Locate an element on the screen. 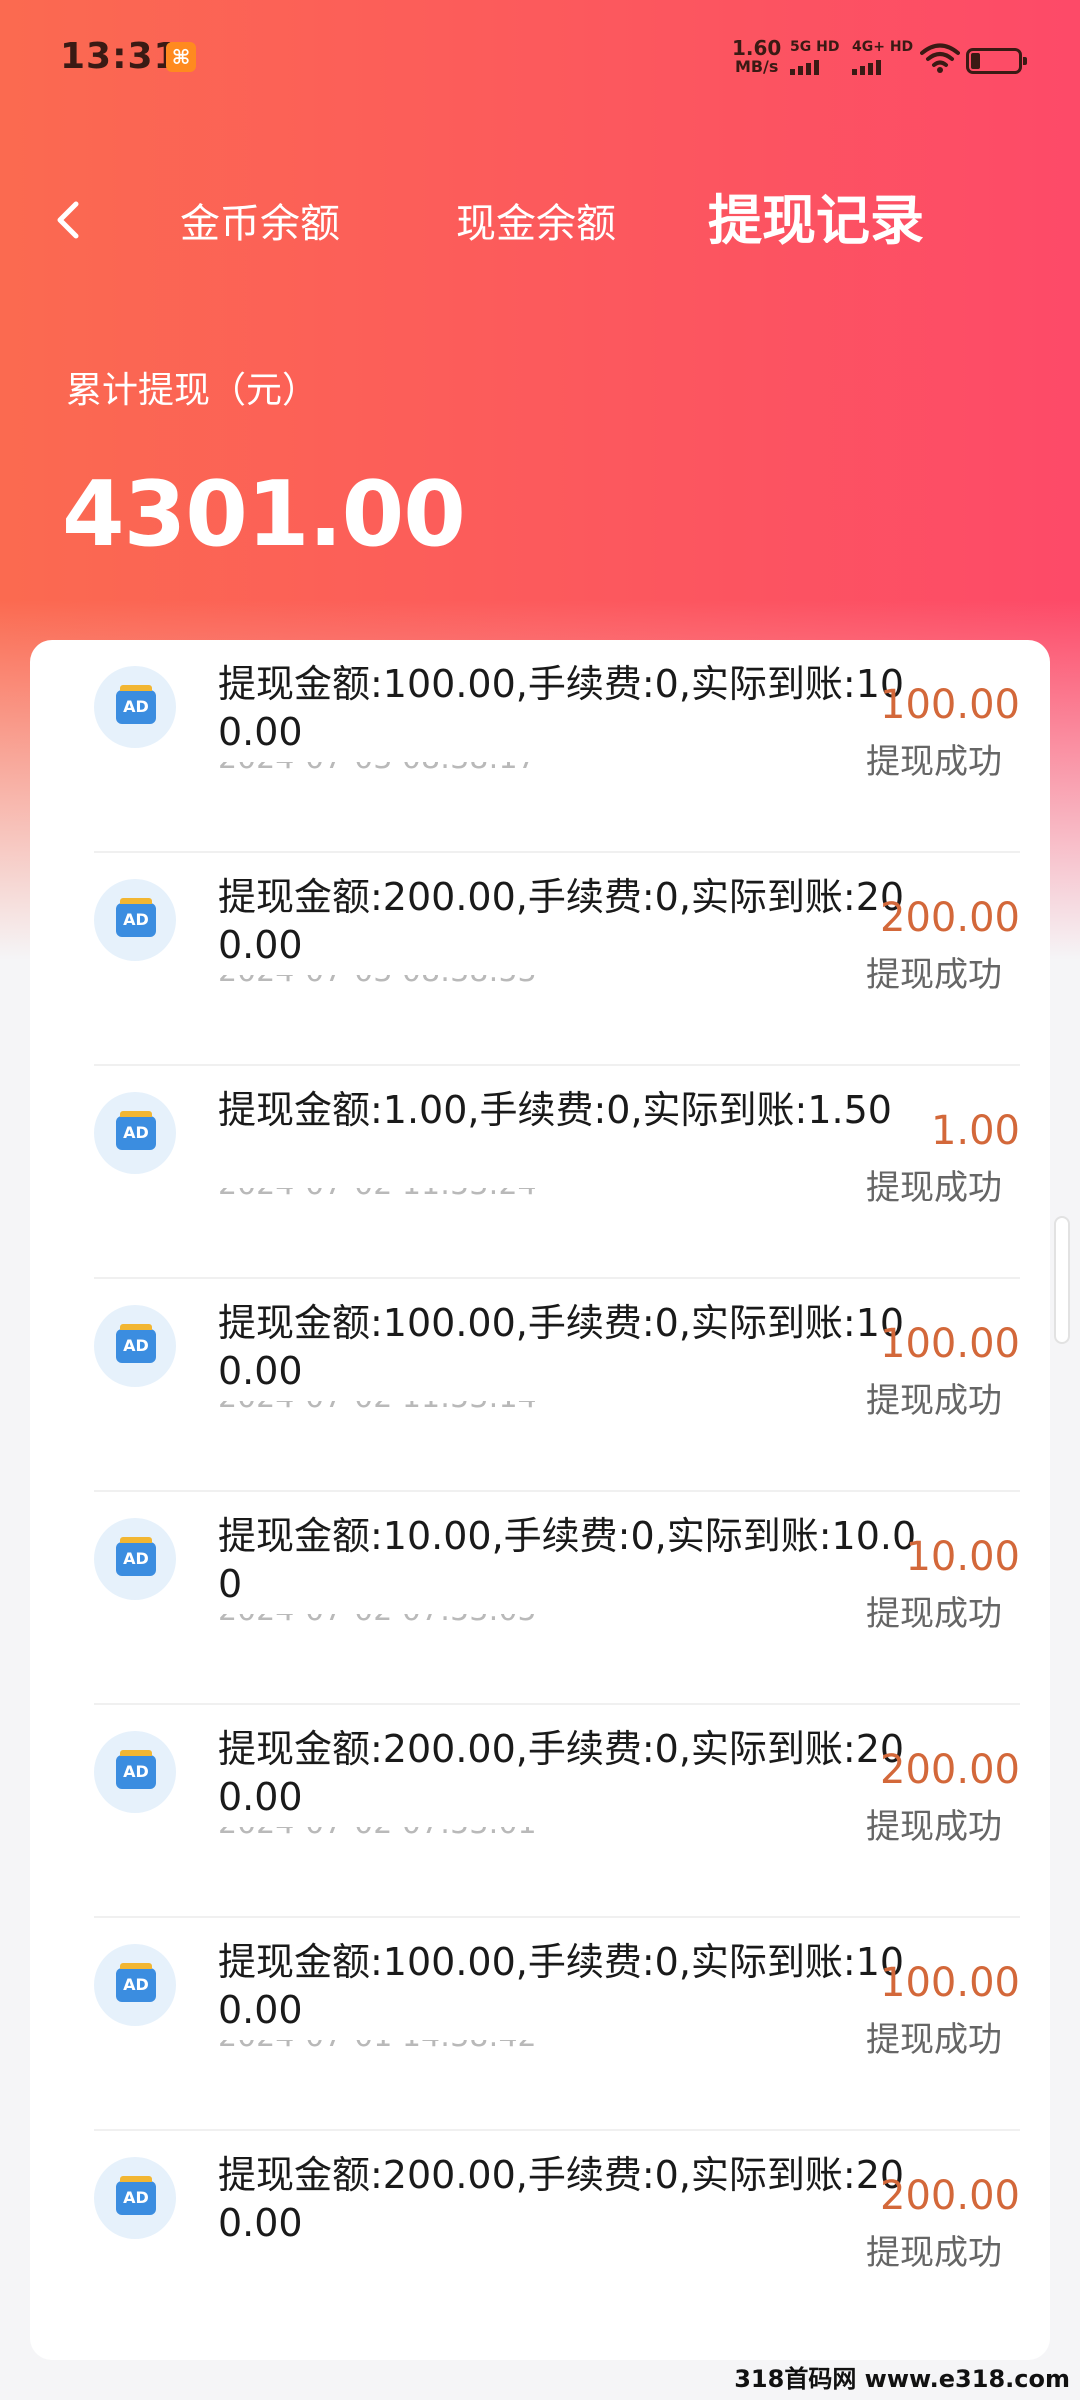 The image size is (1080, 2400). signal-4g-label: 4G+ HD is located at coordinates (883, 47).